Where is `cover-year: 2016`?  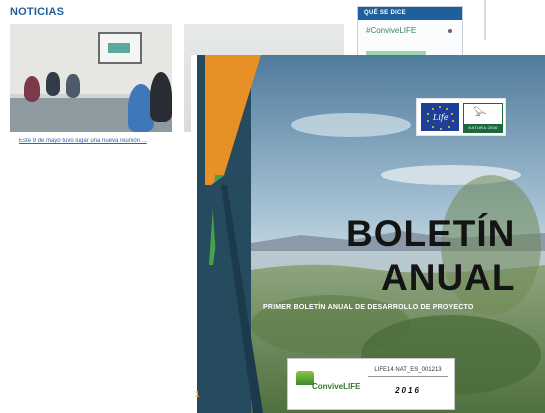
cover-year: 2016 is located at coordinates (408, 390).